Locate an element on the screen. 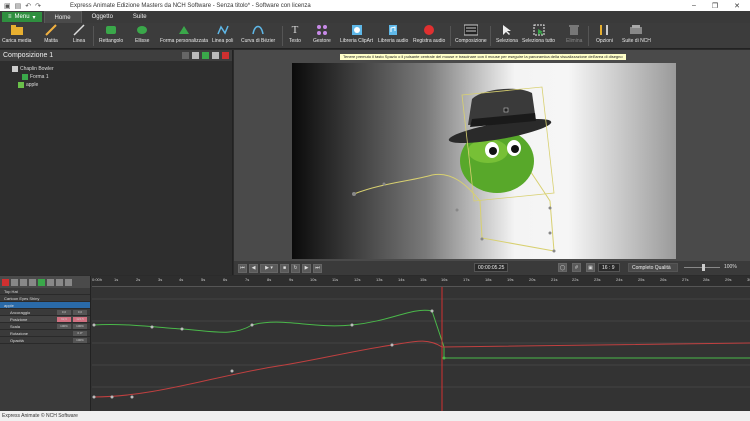  layer-row: Cartoon Eyes Shiny is located at coordinates (45, 298).